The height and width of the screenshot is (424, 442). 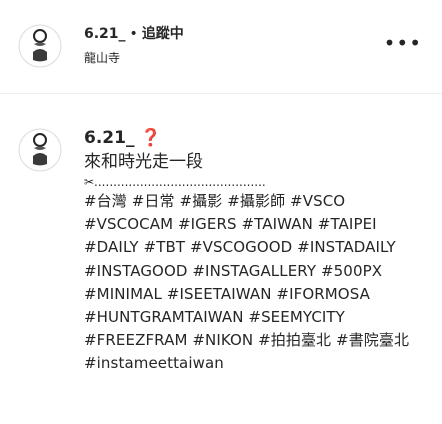 What do you see at coordinates (154, 363) in the screenshot?
I see `hashtag-tail: #instameettaiwan` at bounding box center [154, 363].